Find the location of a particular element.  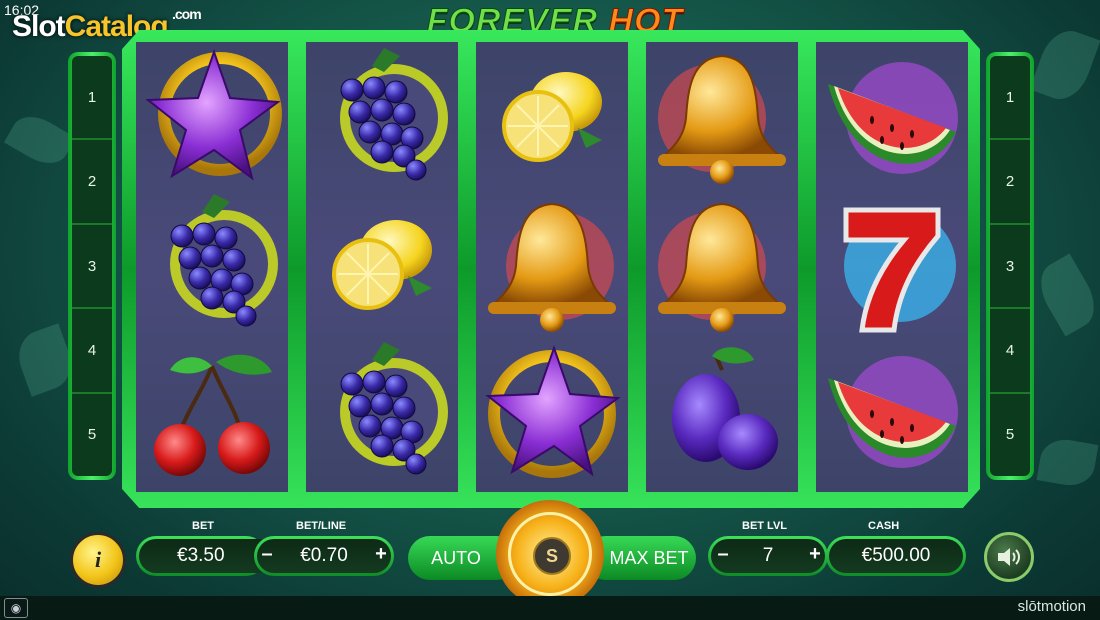

sound-button is located at coordinates (1009, 557).